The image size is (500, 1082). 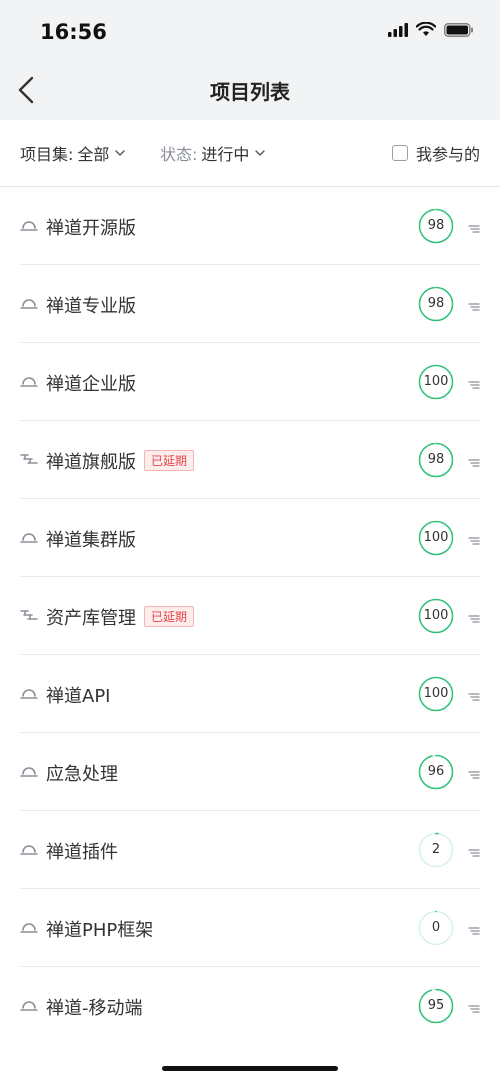 I want to click on project-name: 资产库管理 已延期, so click(x=120, y=617).